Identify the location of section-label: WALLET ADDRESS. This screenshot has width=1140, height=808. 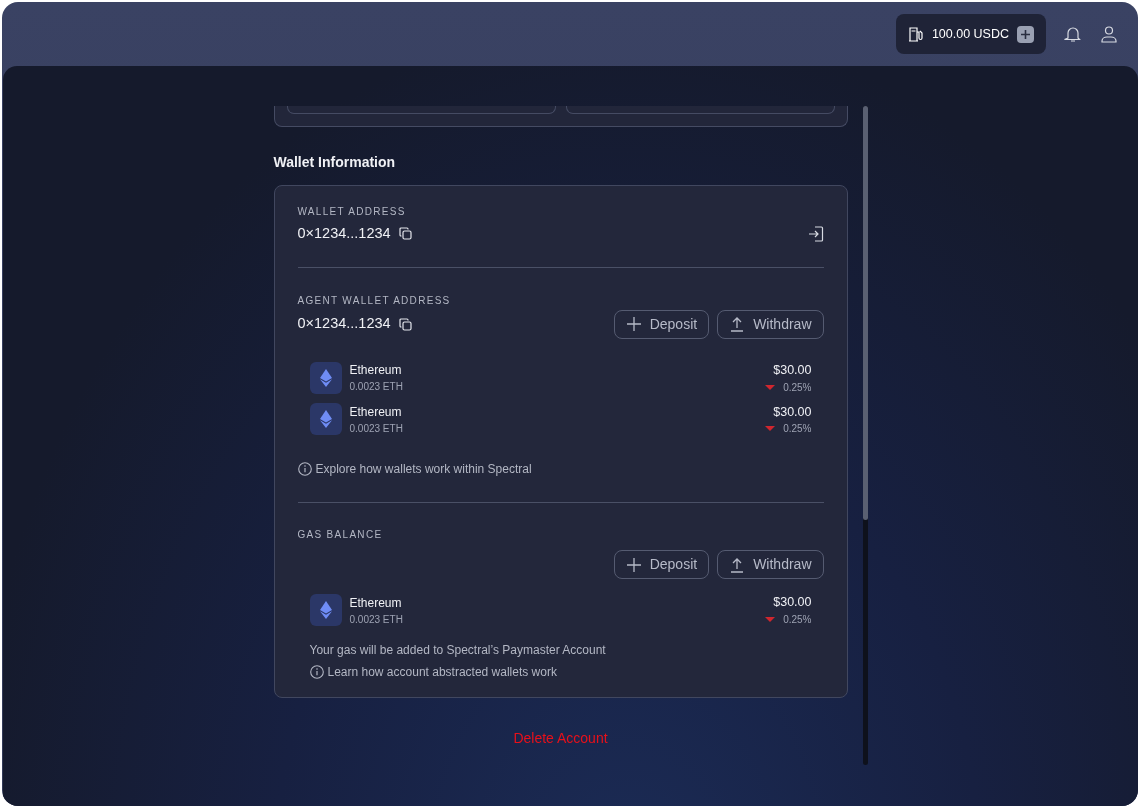
(352, 212).